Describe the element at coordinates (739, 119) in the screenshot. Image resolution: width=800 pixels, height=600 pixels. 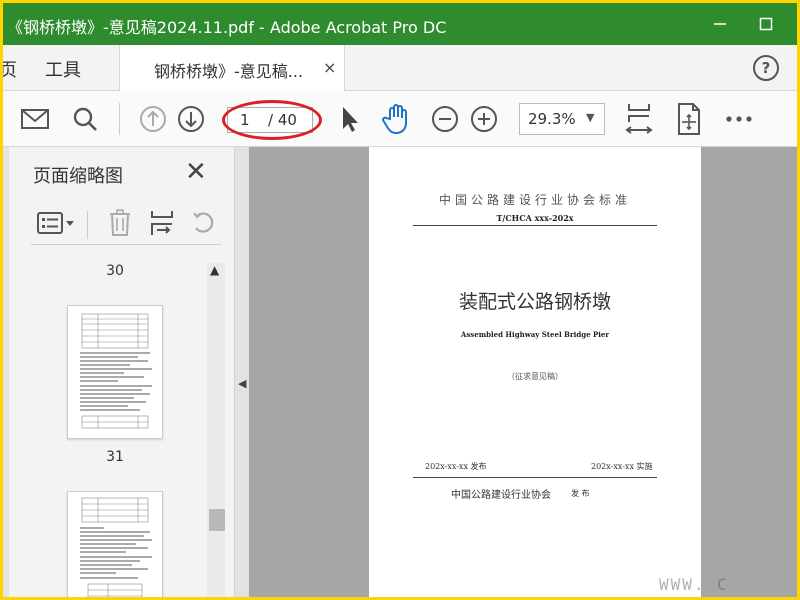
I see `more-icon` at that location.